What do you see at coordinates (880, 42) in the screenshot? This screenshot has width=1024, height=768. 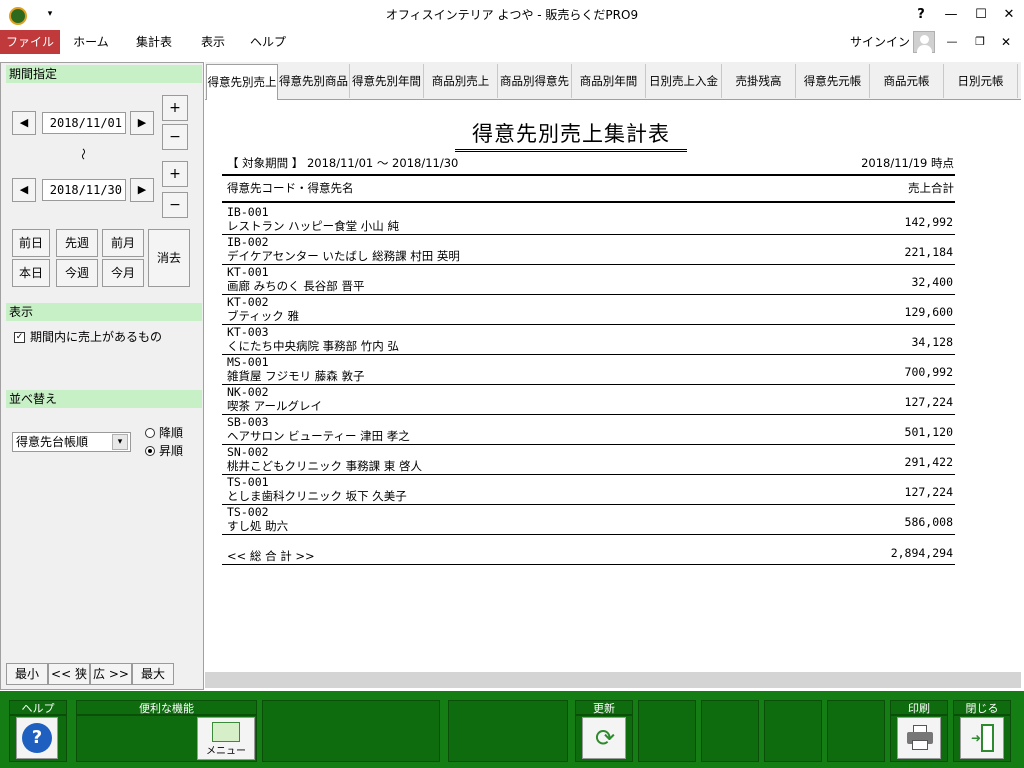 I see `signin-link: サインイン` at bounding box center [880, 42].